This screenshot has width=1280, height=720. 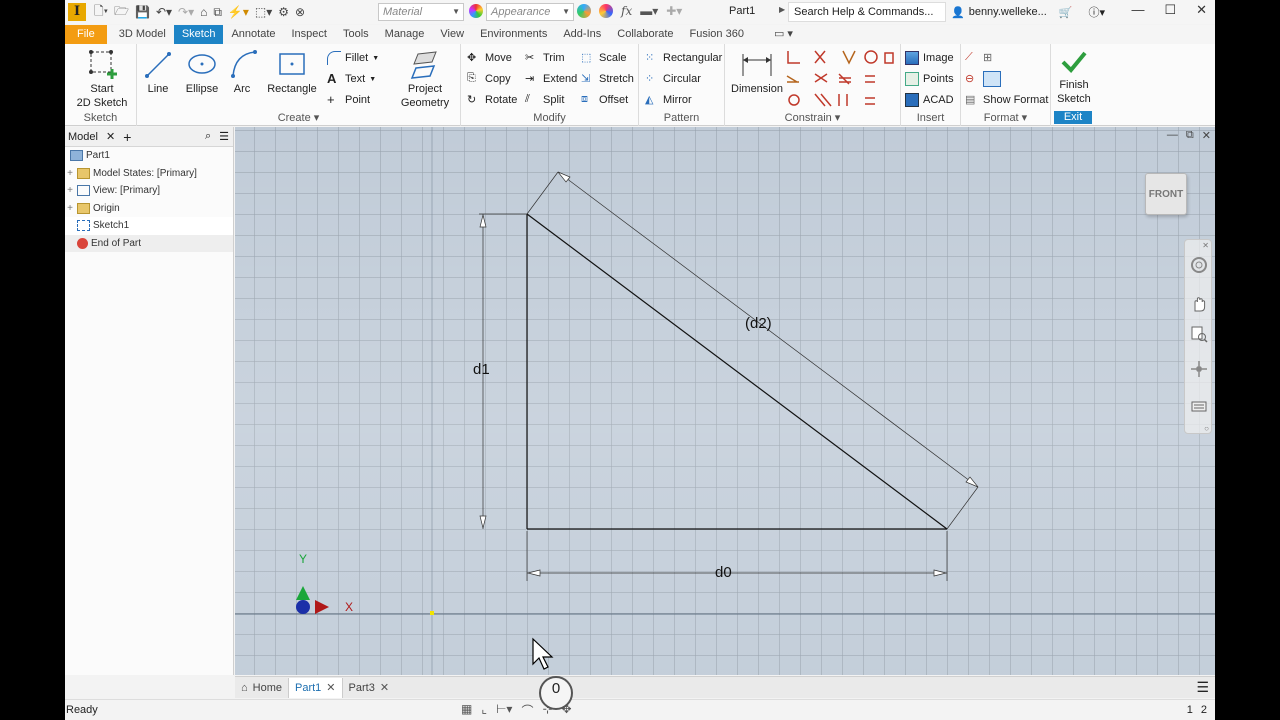 What do you see at coordinates (1199, 334) in the screenshot?
I see `zoom-icon` at bounding box center [1199, 334].